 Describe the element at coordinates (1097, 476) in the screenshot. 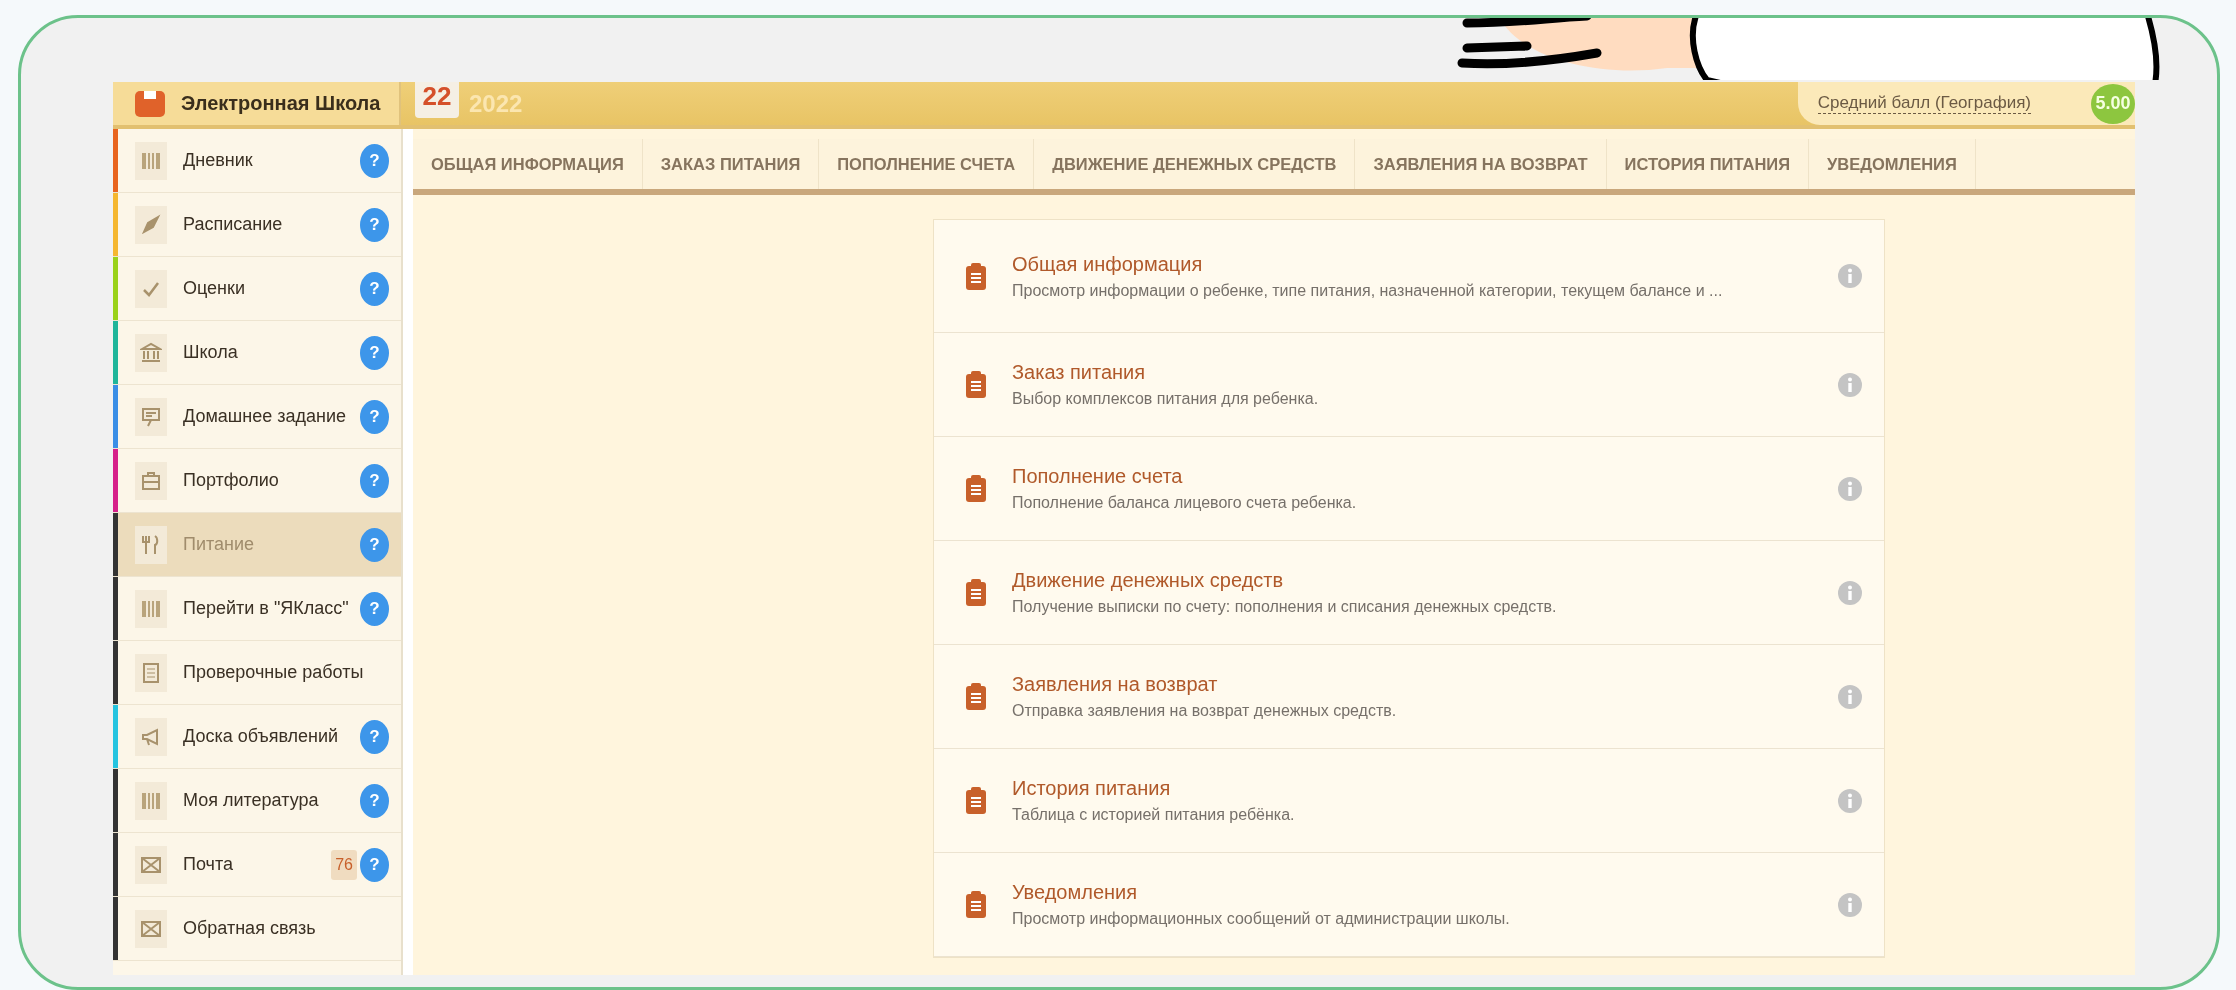

I see `section-title: Пополнение счета` at that location.